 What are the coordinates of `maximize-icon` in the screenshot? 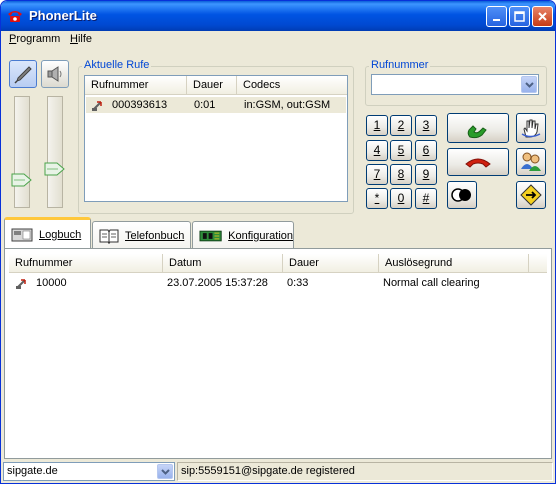 It's located at (519, 16).